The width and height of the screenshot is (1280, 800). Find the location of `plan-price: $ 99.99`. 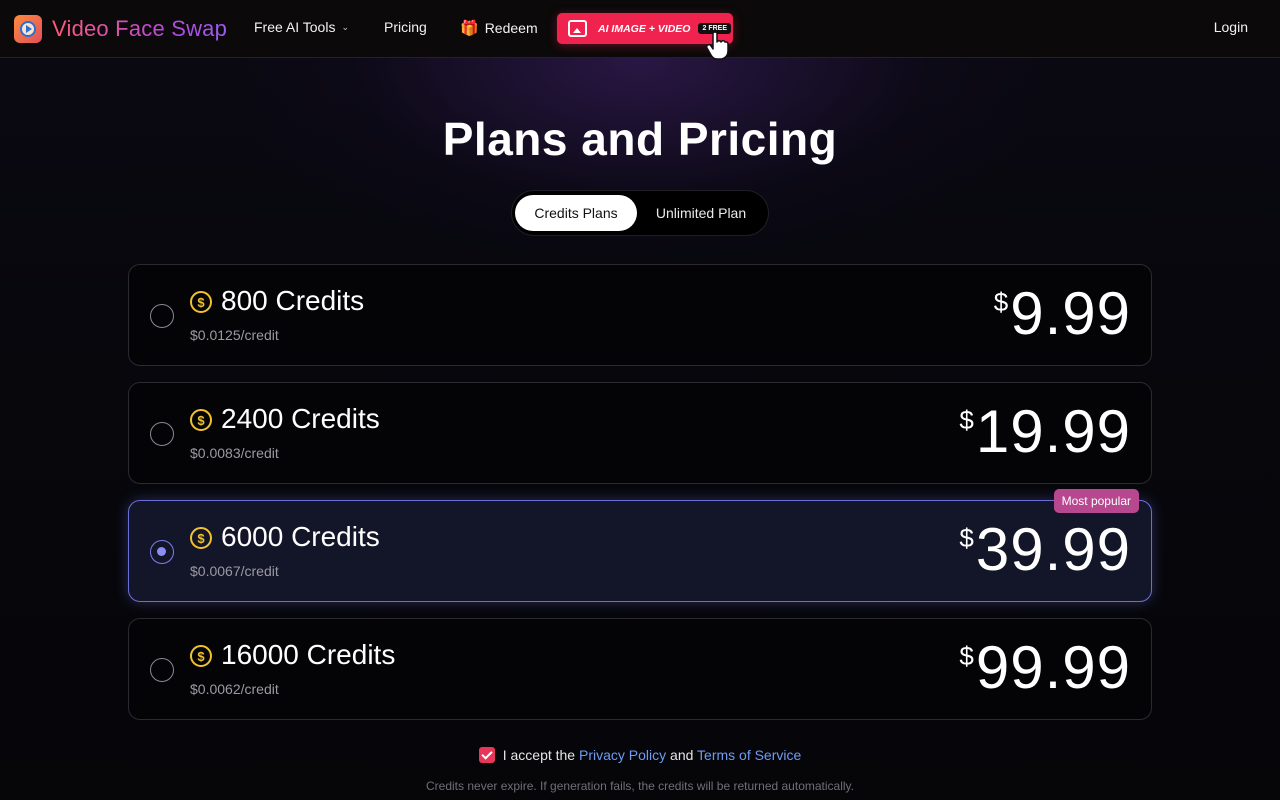

plan-price: $ 99.99 is located at coordinates (1045, 668).